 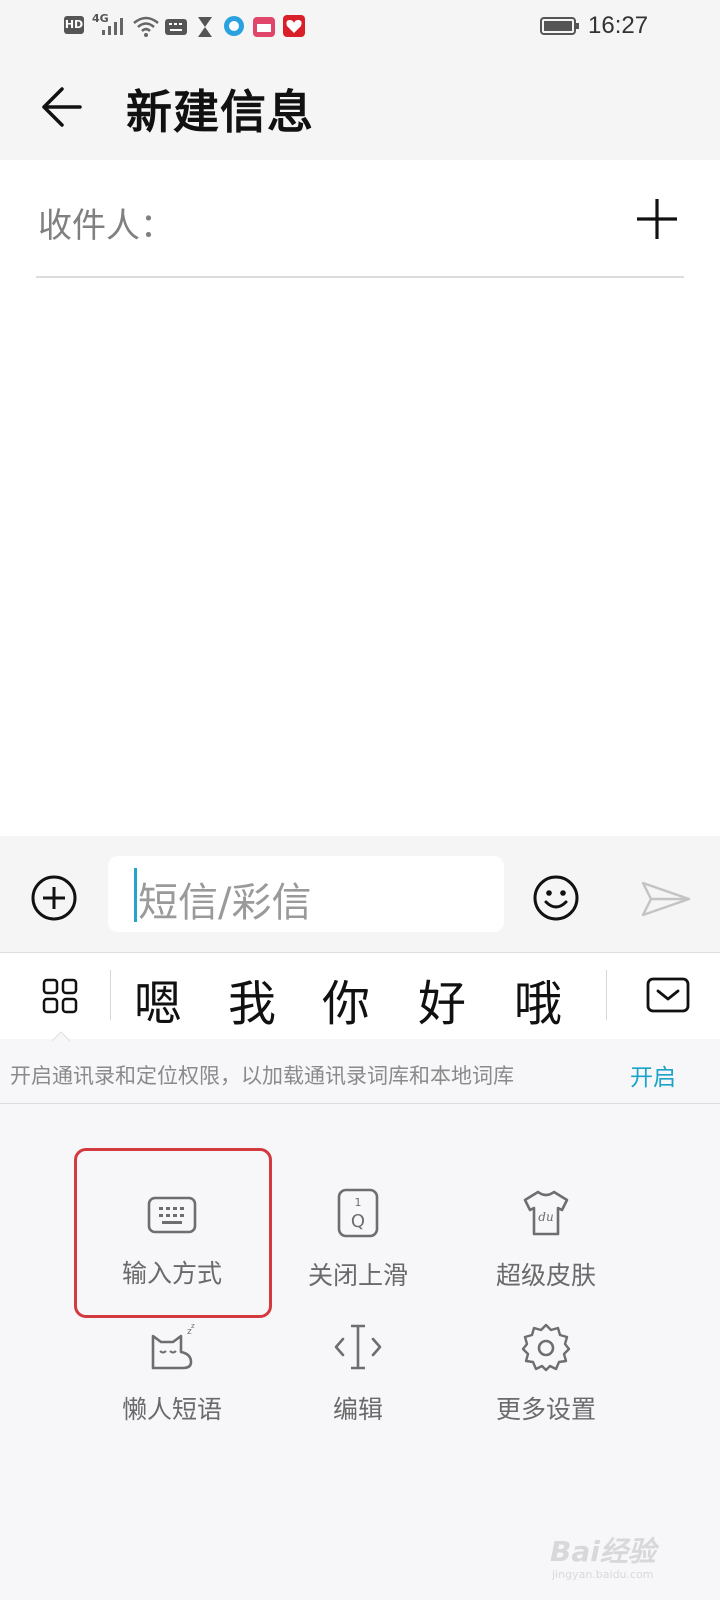 What do you see at coordinates (390, 222) in the screenshot?
I see `recipient-input` at bounding box center [390, 222].